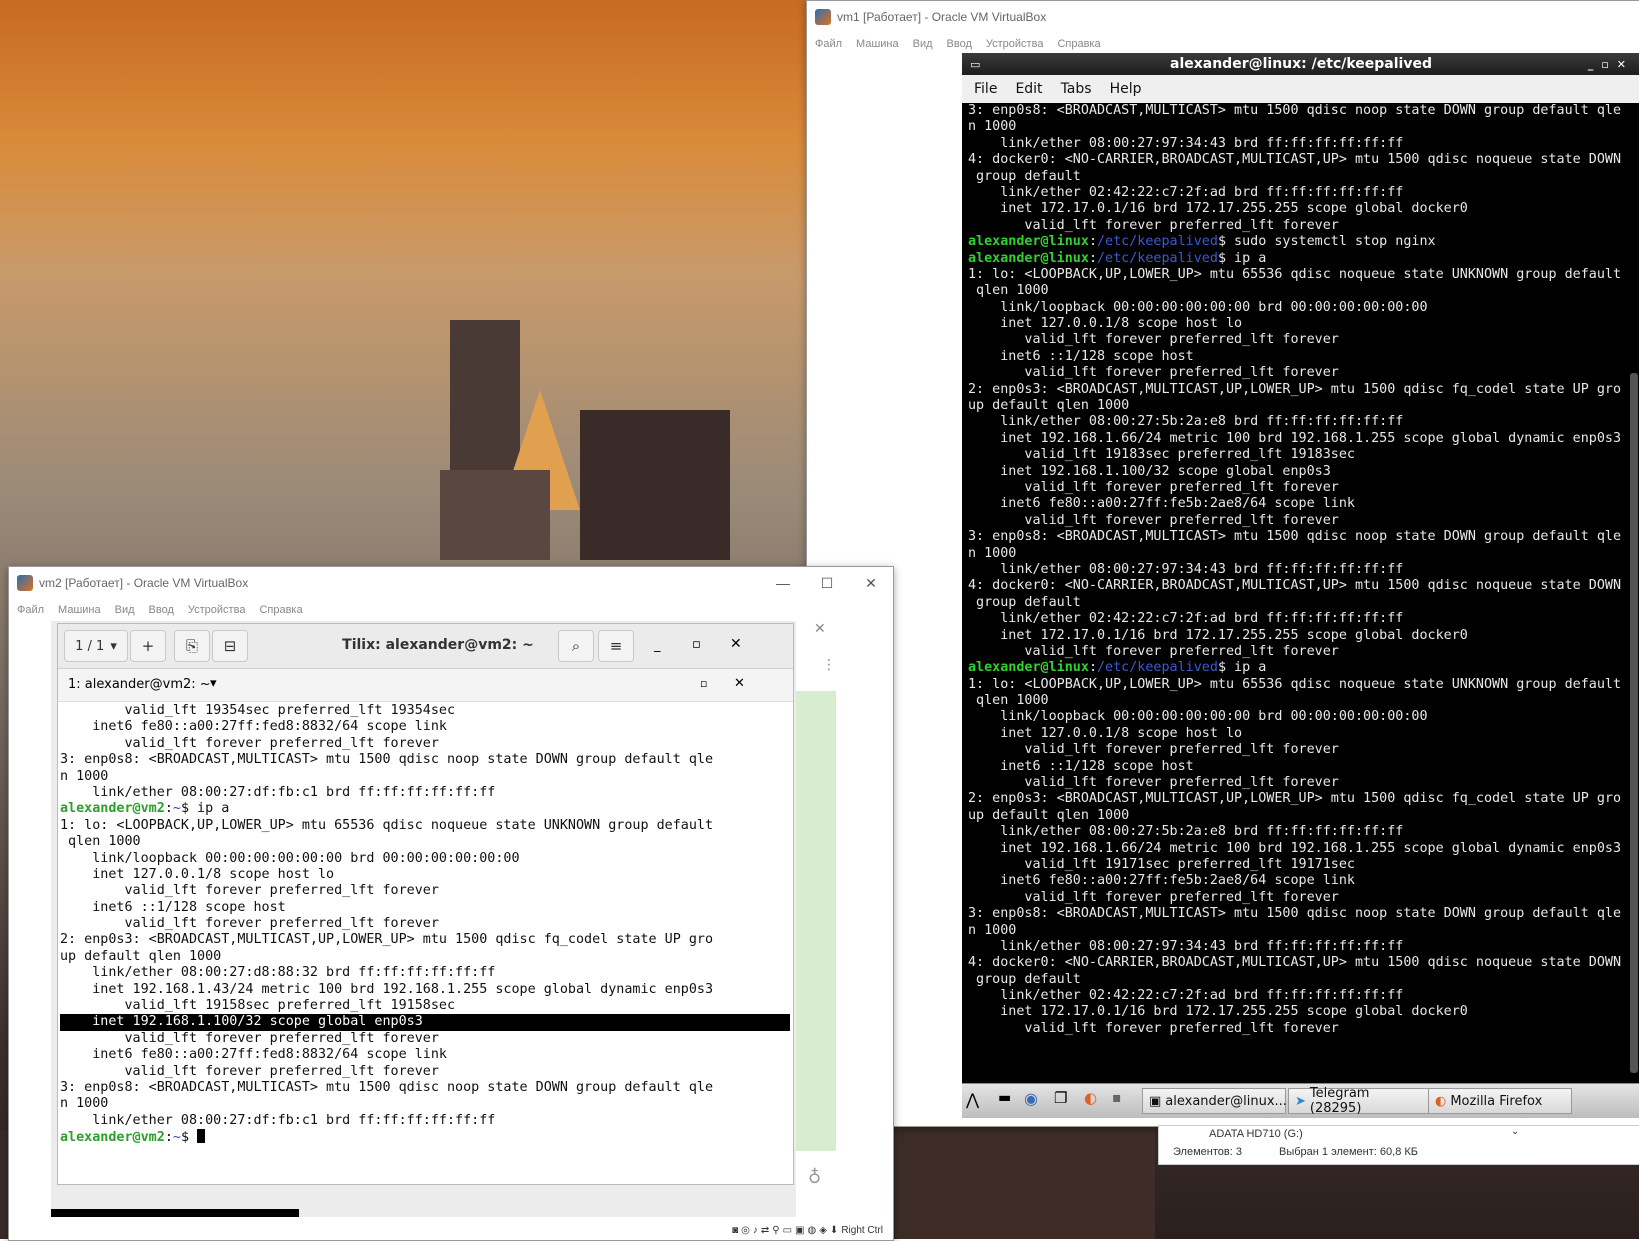  Describe the element at coordinates (213, 683) in the screenshot. I see `chevron-down-icon: ▾` at that location.